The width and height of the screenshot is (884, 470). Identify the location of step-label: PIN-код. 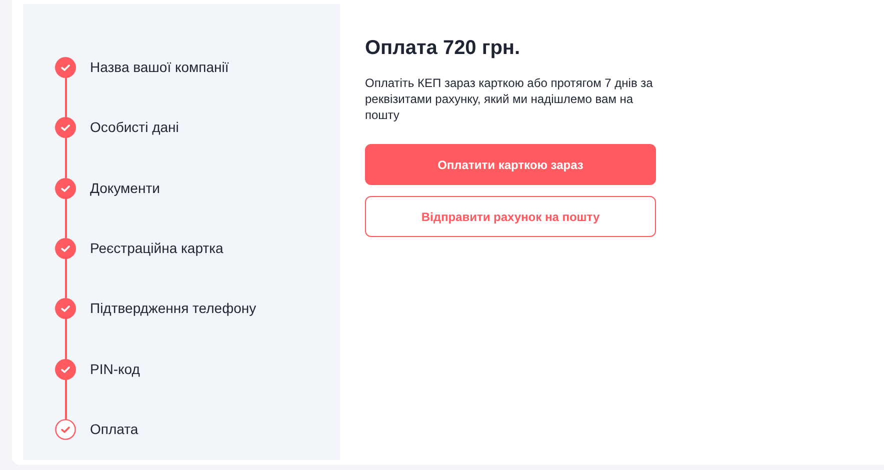
(115, 369).